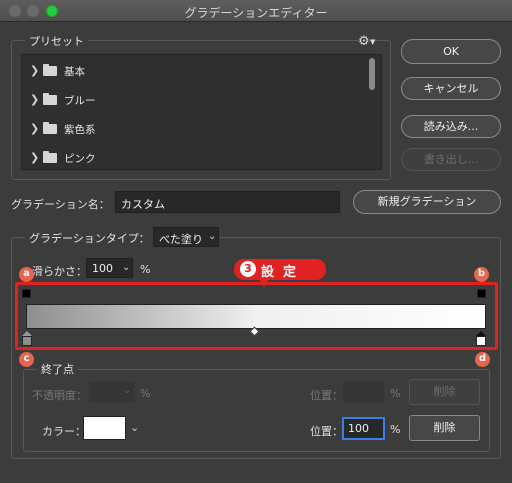  I want to click on smoothness-value: 100, so click(102, 268).